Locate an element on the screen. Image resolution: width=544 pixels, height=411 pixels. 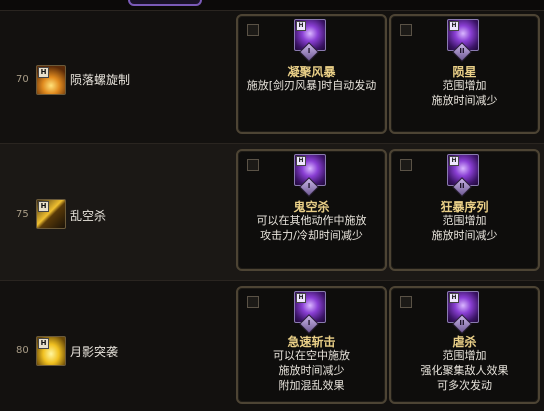
card-description: 可以在其他动作中施放 攻击力/冷却时间减少 is located at coordinates (311, 228).